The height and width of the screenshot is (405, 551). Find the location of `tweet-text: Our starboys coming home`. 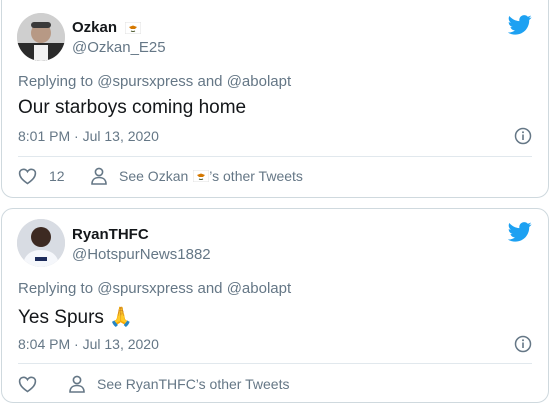

tweet-text: Our starboys coming home is located at coordinates (132, 107).